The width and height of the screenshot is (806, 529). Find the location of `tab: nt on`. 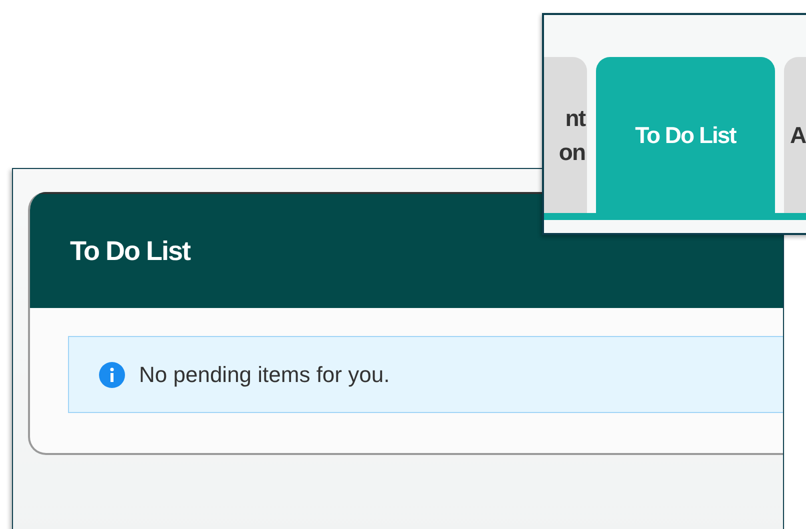

tab: nt on is located at coordinates (565, 135).